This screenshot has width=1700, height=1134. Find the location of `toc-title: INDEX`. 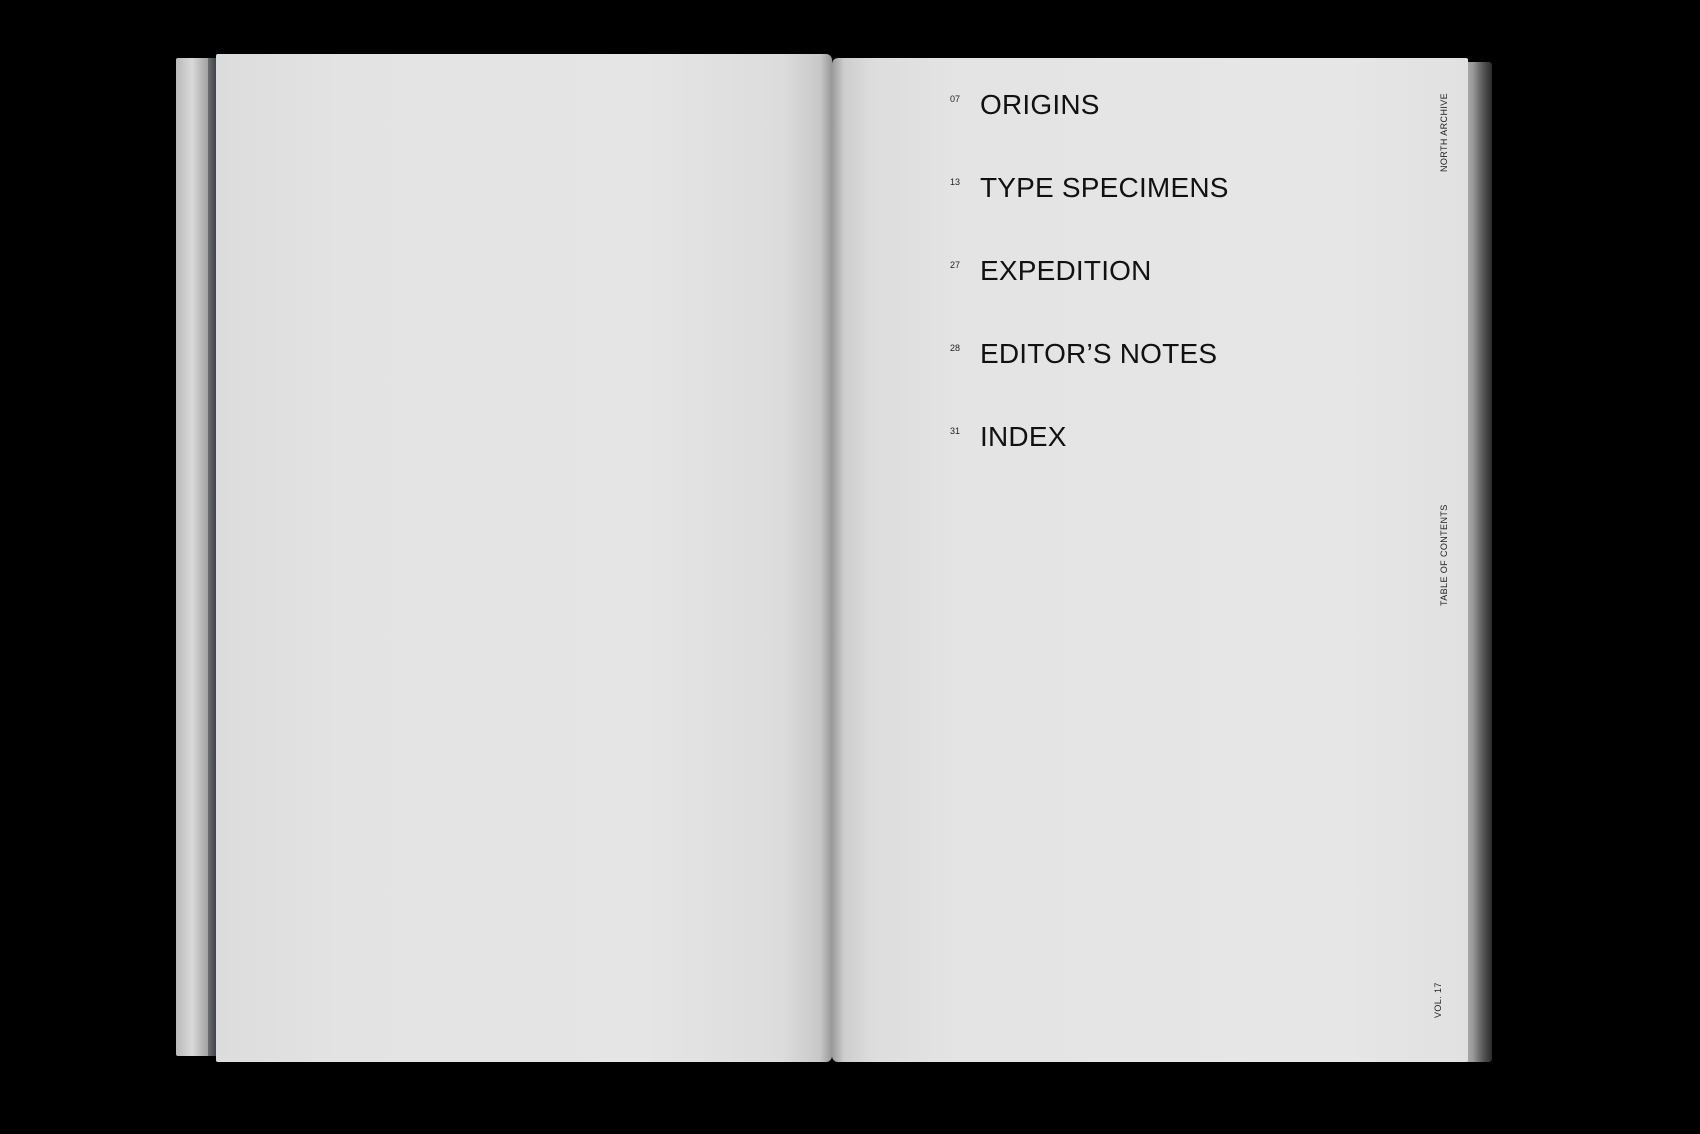

toc-title: INDEX is located at coordinates (1023, 436).